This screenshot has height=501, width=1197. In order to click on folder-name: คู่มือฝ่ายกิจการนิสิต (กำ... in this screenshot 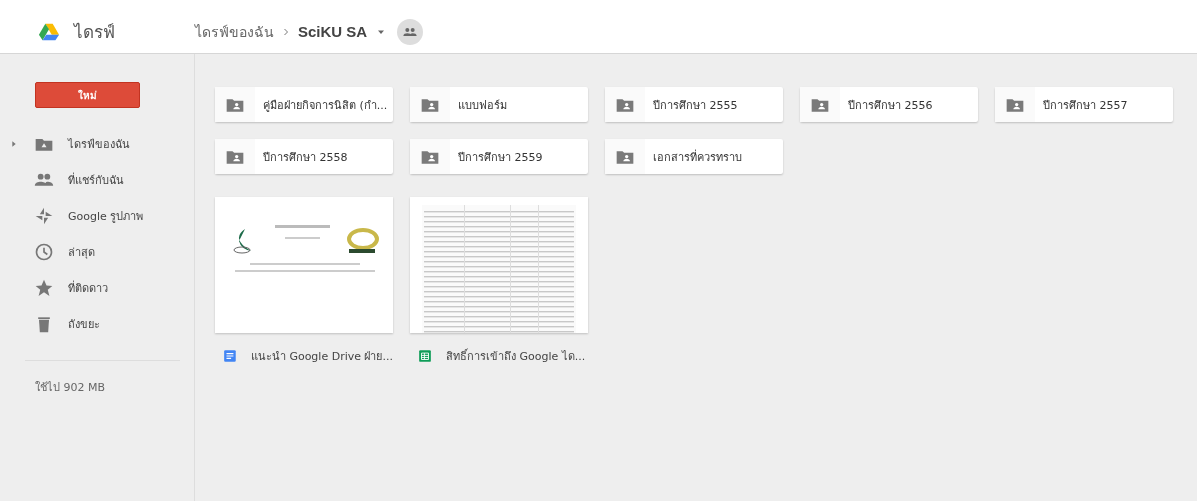, I will do `click(325, 105)`.